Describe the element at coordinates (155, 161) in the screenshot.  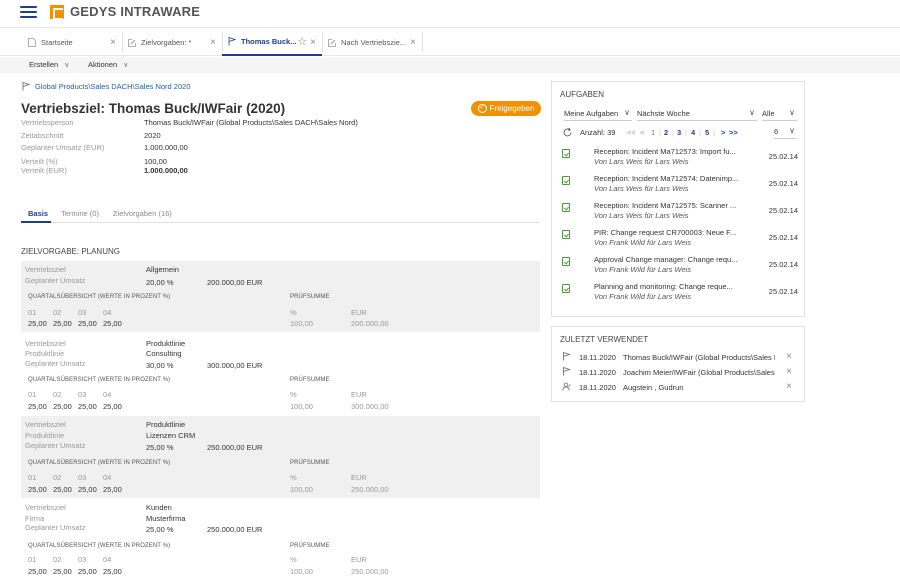
I see `field-value: 100,00` at that location.